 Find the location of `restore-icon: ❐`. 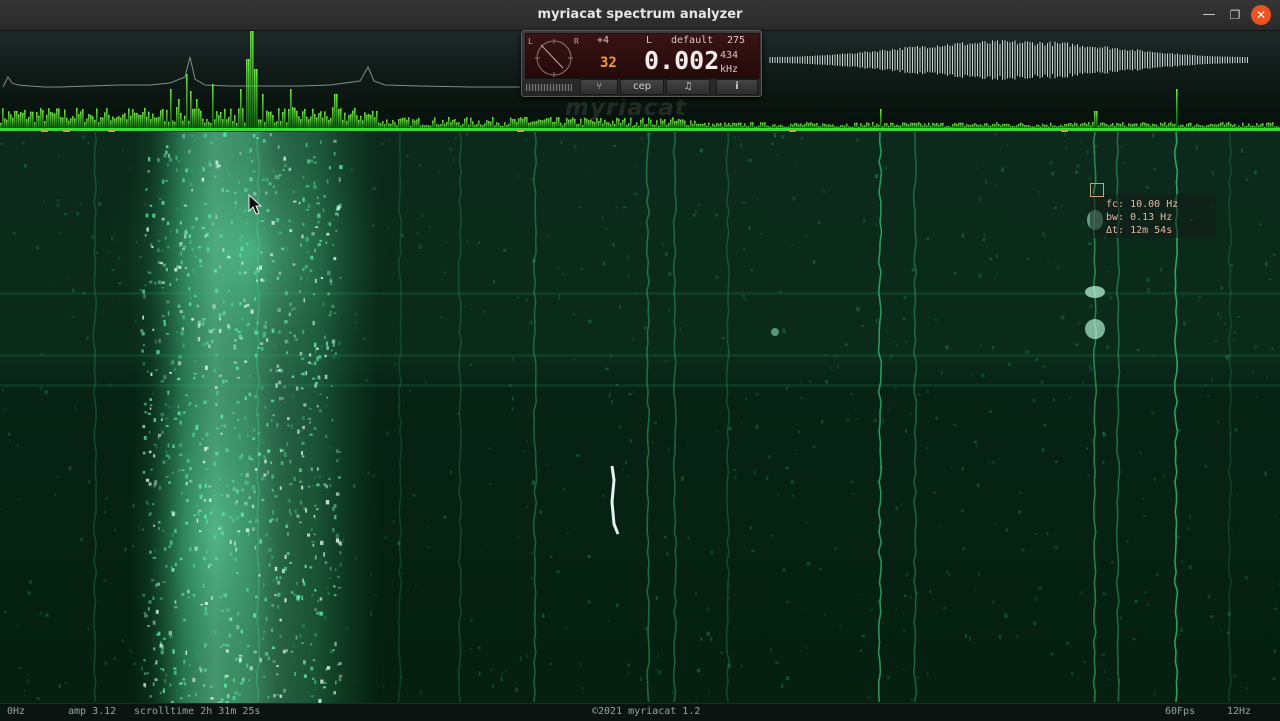

restore-icon: ❐ is located at coordinates (1235, 15).